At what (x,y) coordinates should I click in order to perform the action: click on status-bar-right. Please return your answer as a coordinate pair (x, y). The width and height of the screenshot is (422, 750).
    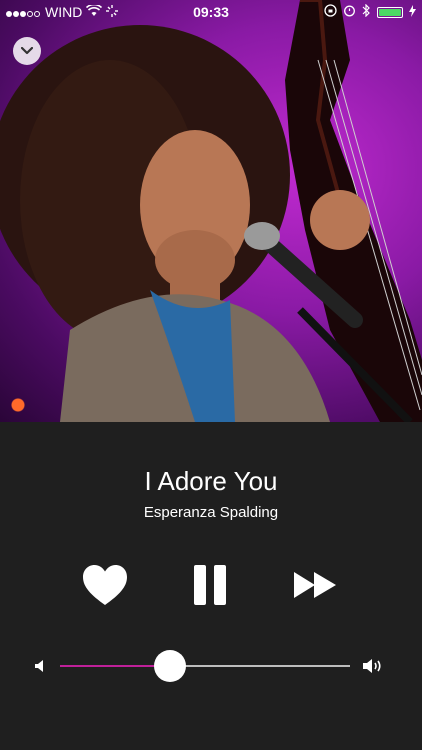
    Looking at the image, I should click on (370, 11).